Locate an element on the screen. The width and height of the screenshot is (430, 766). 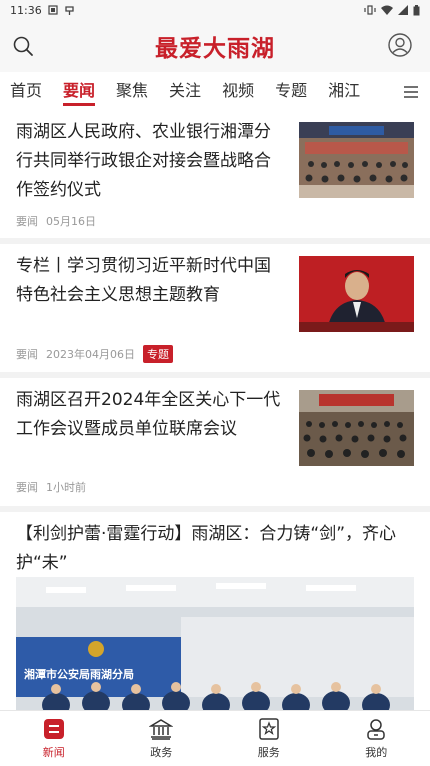
bottom-navigation: 新闻 政务 服务 我的 is located at coordinates (215, 738).